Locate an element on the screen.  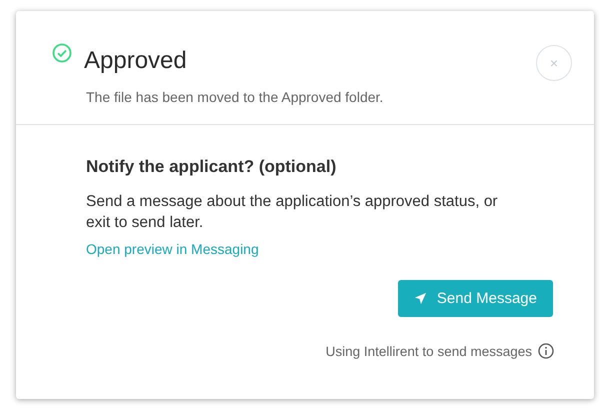
dialog-title: Approved is located at coordinates (135, 61).